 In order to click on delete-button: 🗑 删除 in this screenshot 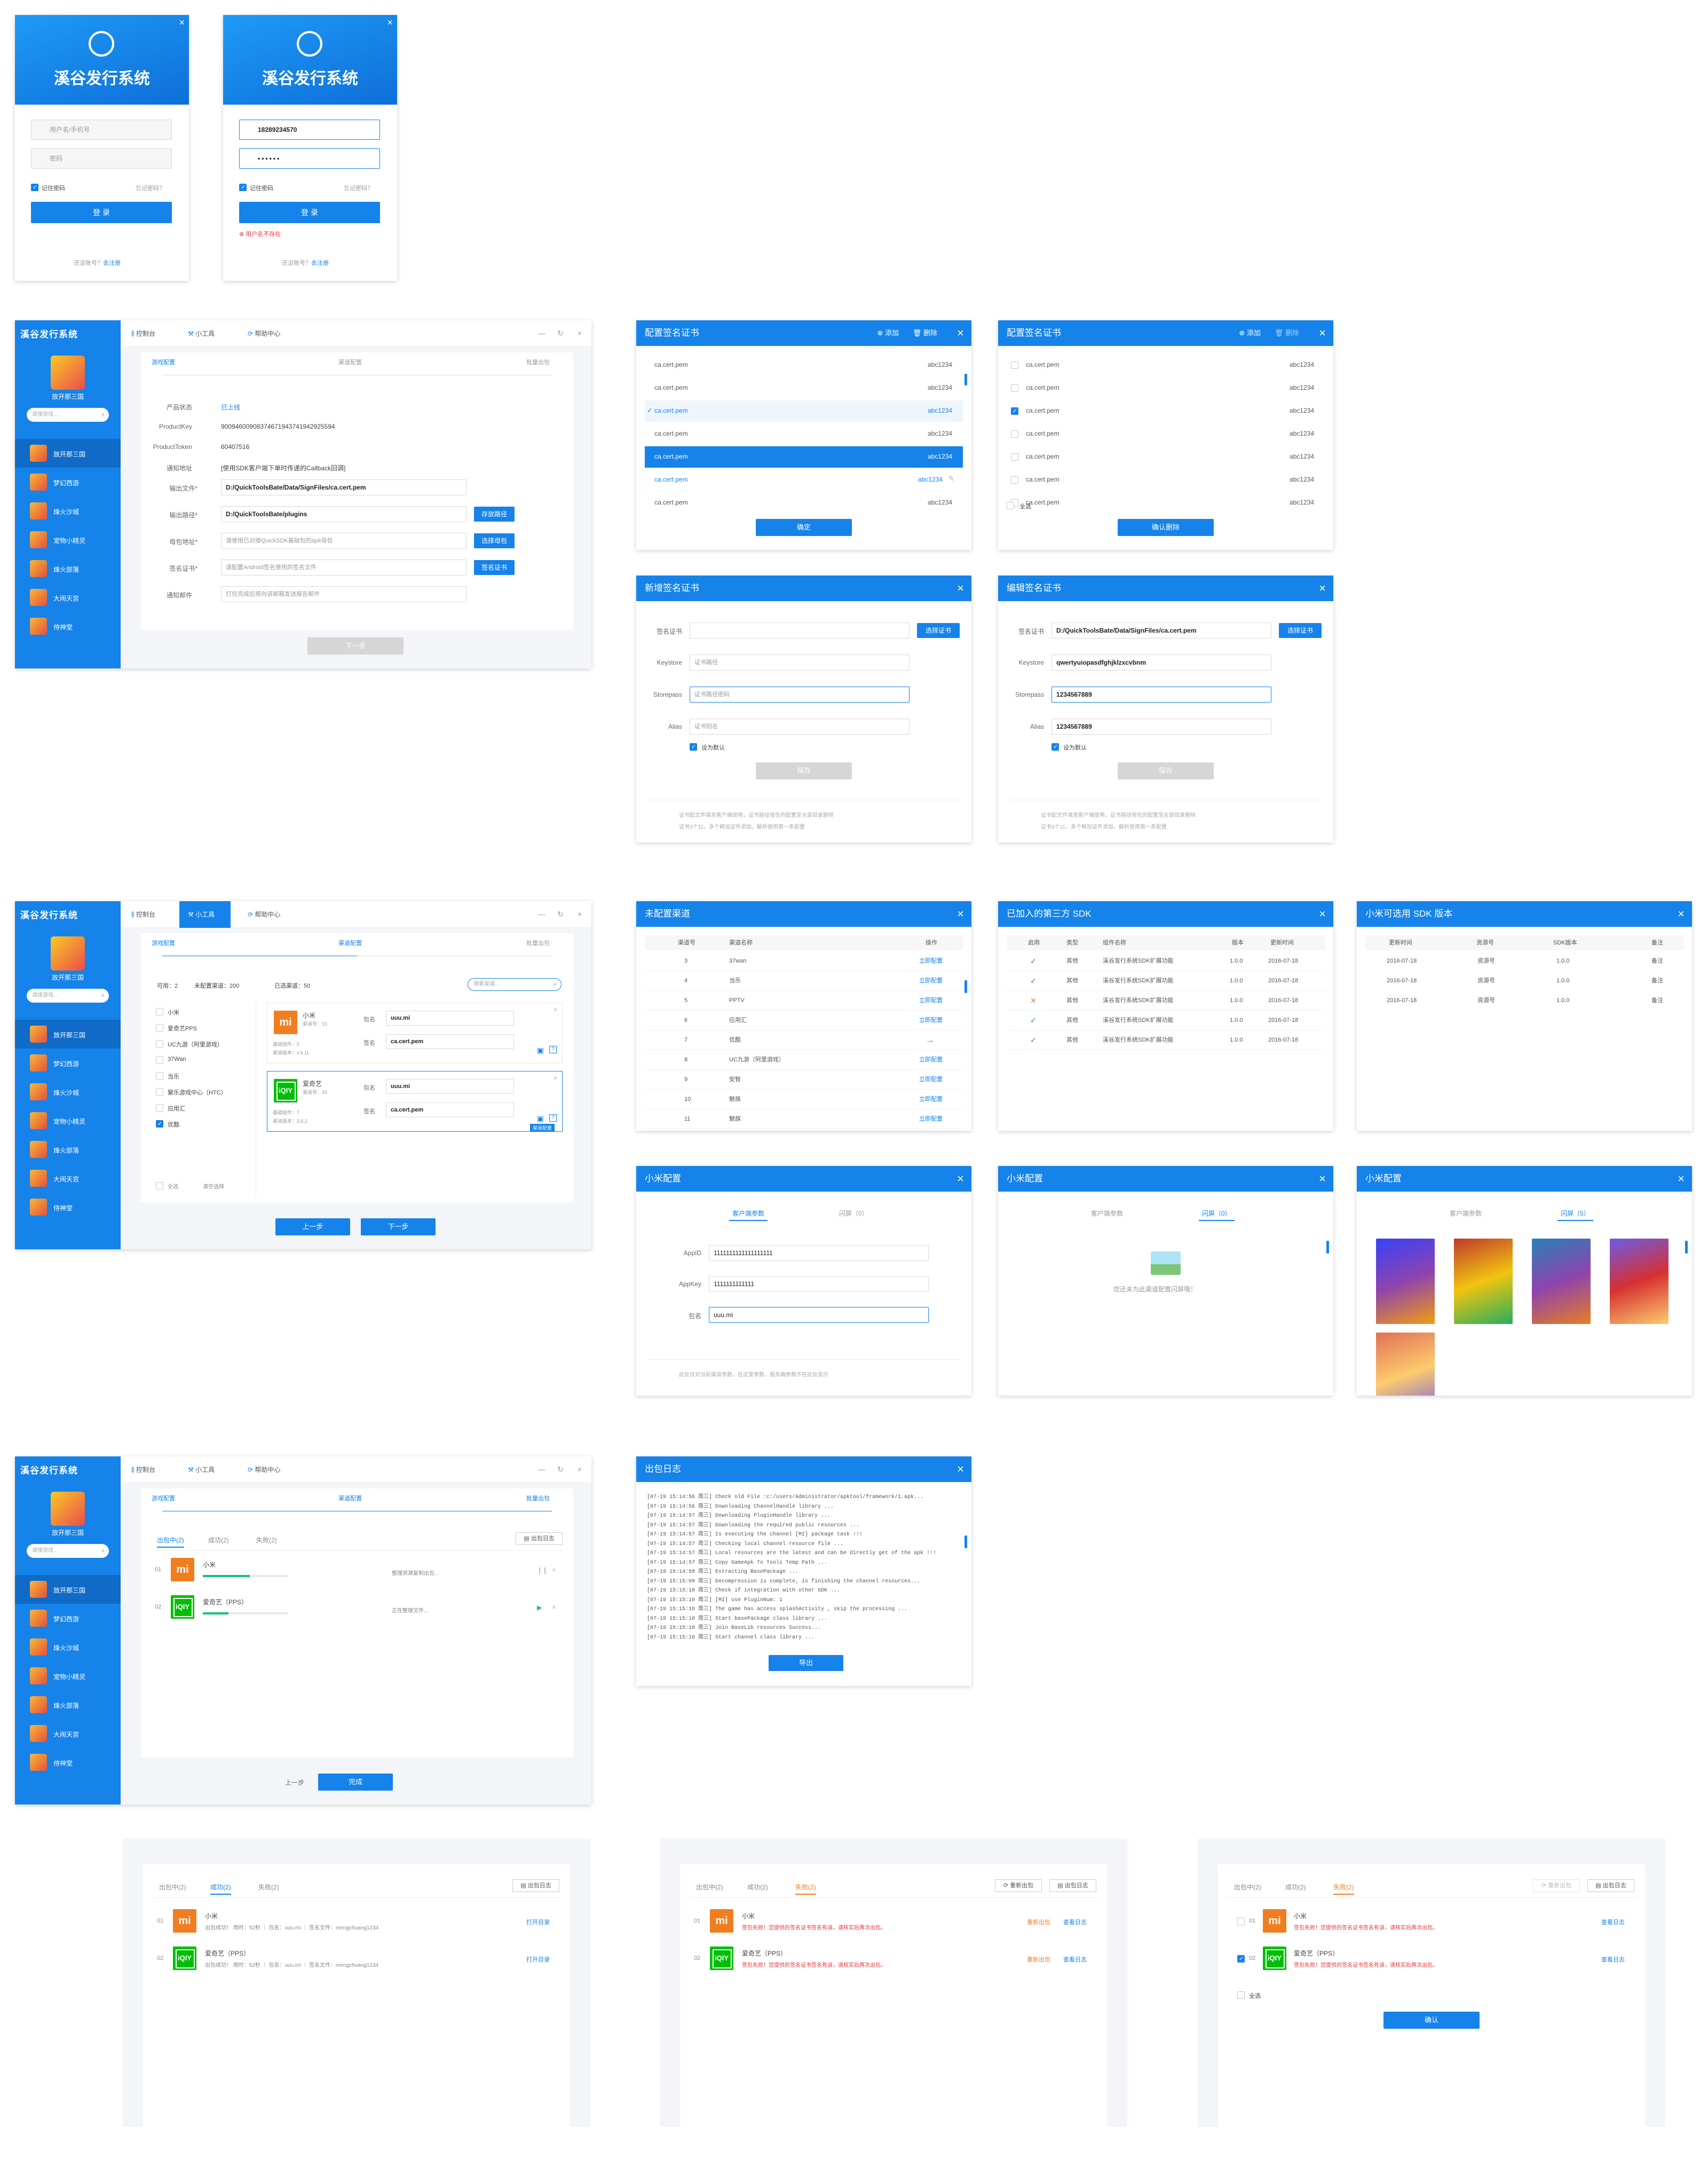, I will do `click(925, 333)`.